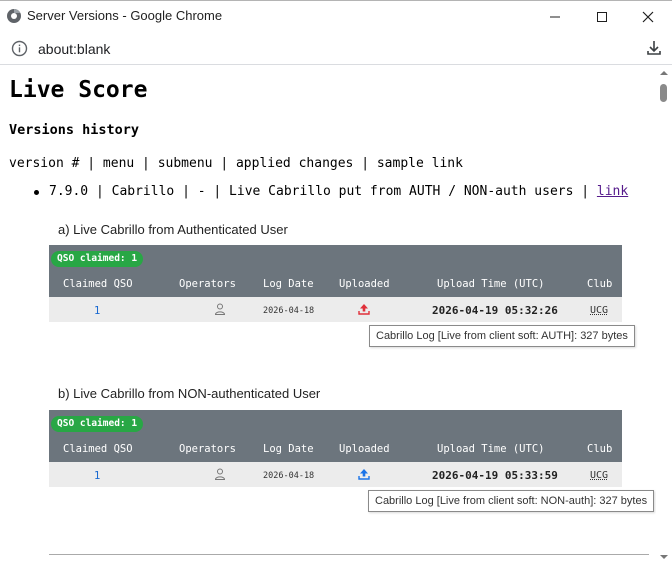 The height and width of the screenshot is (566, 672). What do you see at coordinates (78, 90) in the screenshot?
I see `page-title: Live Score` at bounding box center [78, 90].